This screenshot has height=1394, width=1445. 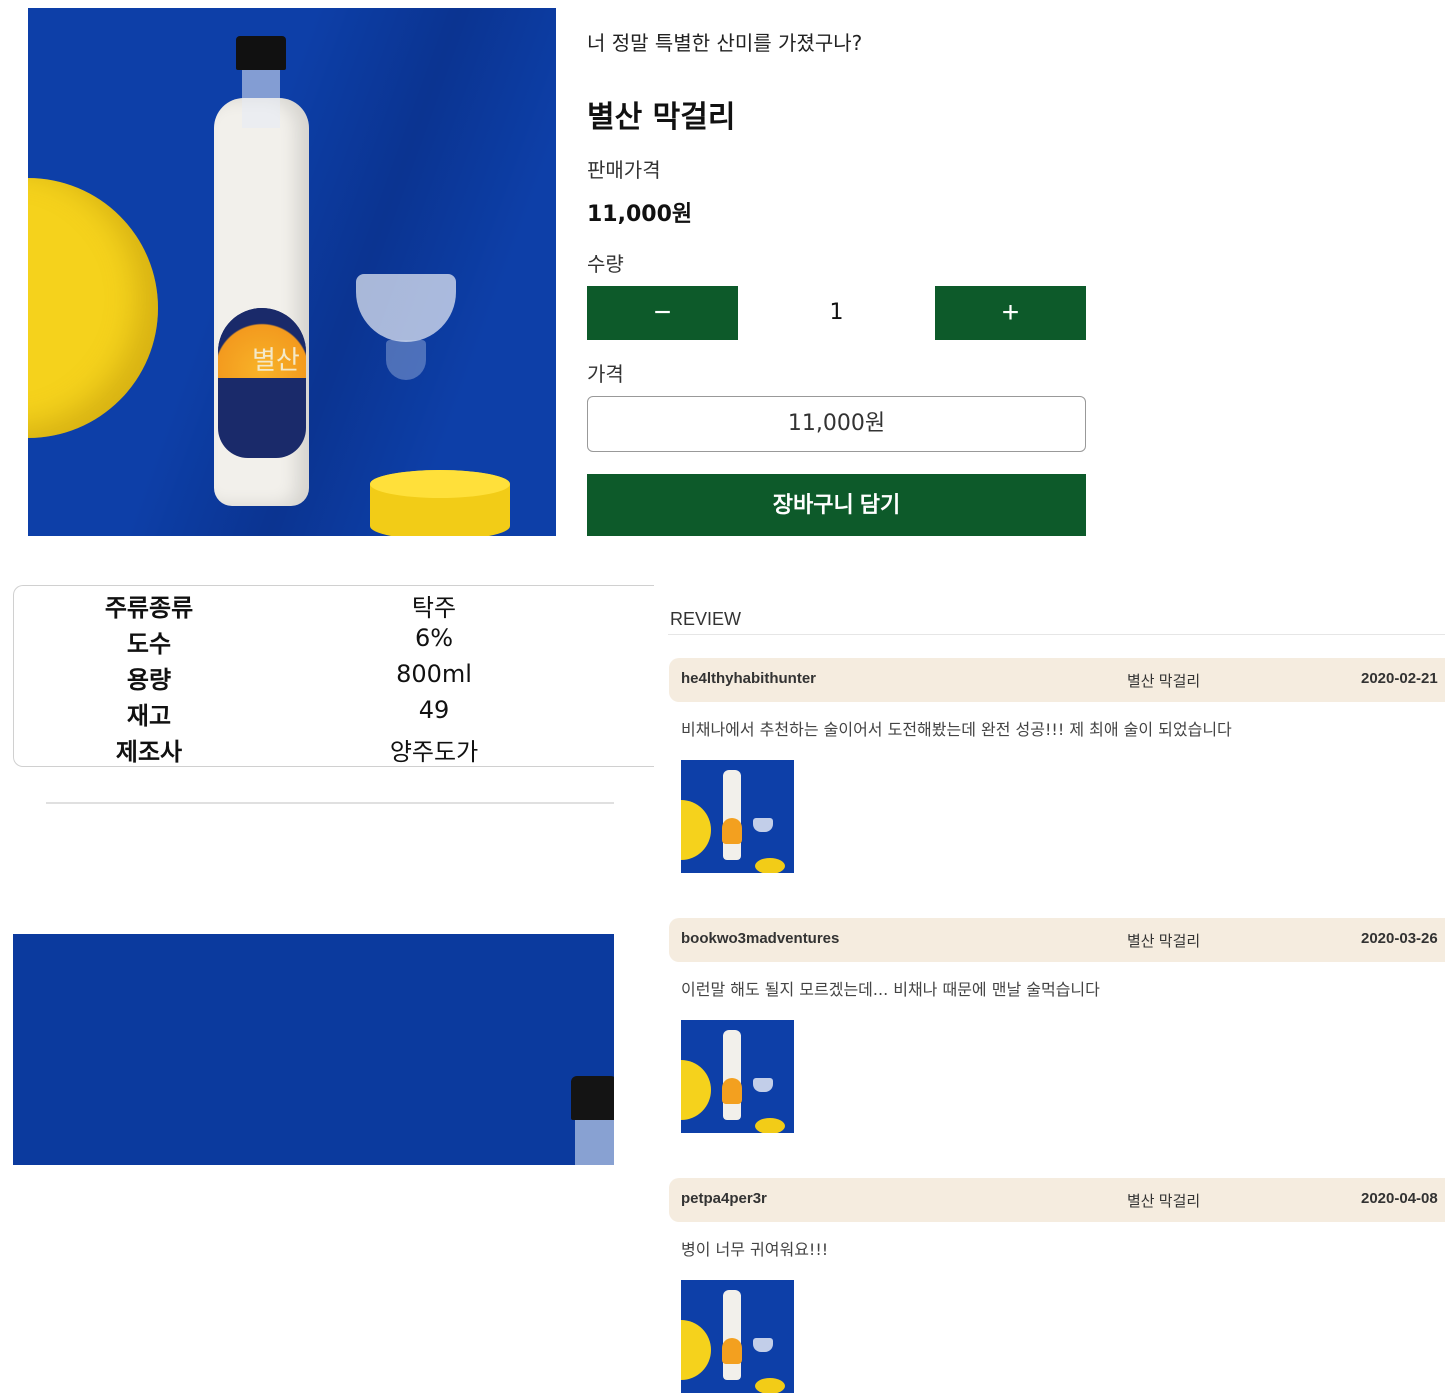 I want to click on price-value: 11,000원, so click(x=640, y=214).